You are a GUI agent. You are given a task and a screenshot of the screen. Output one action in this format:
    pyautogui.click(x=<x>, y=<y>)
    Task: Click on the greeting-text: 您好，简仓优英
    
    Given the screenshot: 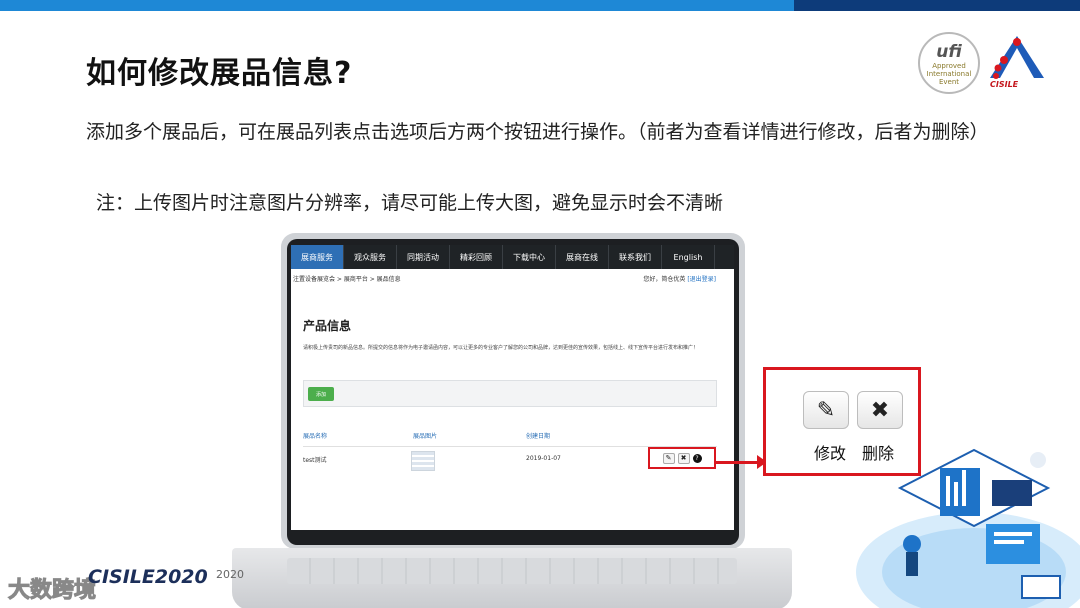 What is the action you would take?
    pyautogui.click(x=664, y=279)
    